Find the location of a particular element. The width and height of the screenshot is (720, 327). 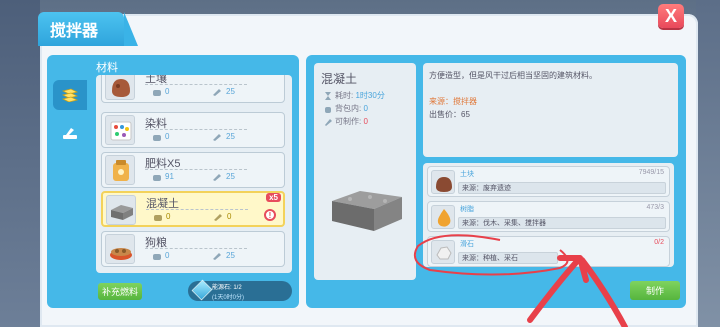

dirt-block-icon is located at coordinates (443, 182).